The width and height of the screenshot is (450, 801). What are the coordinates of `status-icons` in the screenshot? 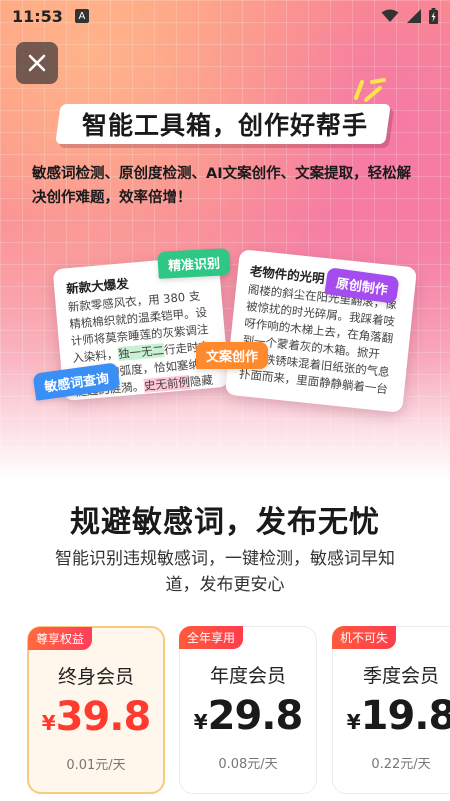 It's located at (409, 16).